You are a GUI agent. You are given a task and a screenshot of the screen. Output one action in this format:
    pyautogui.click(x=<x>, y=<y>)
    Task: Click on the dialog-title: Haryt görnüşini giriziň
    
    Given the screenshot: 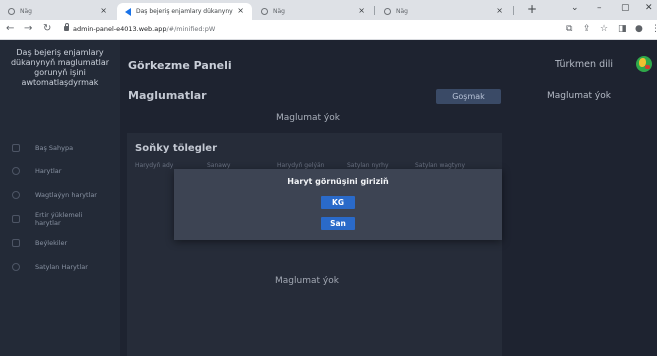 What is the action you would take?
    pyautogui.click(x=338, y=181)
    